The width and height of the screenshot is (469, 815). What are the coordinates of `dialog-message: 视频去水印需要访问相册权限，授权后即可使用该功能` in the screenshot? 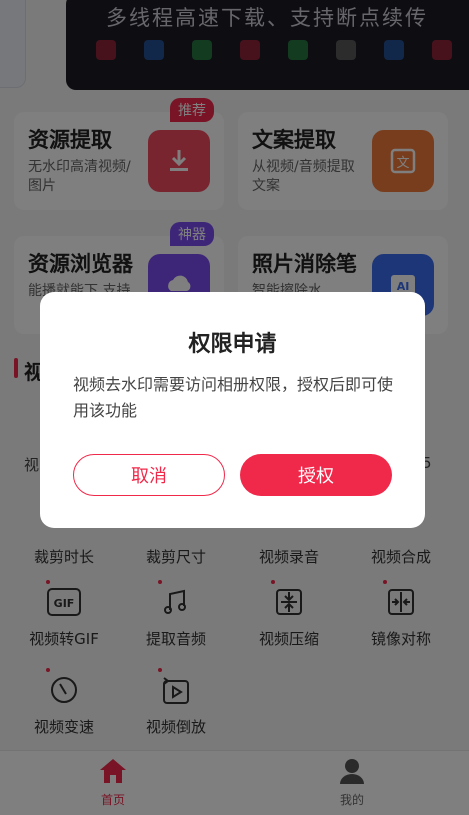 It's located at (233, 397).